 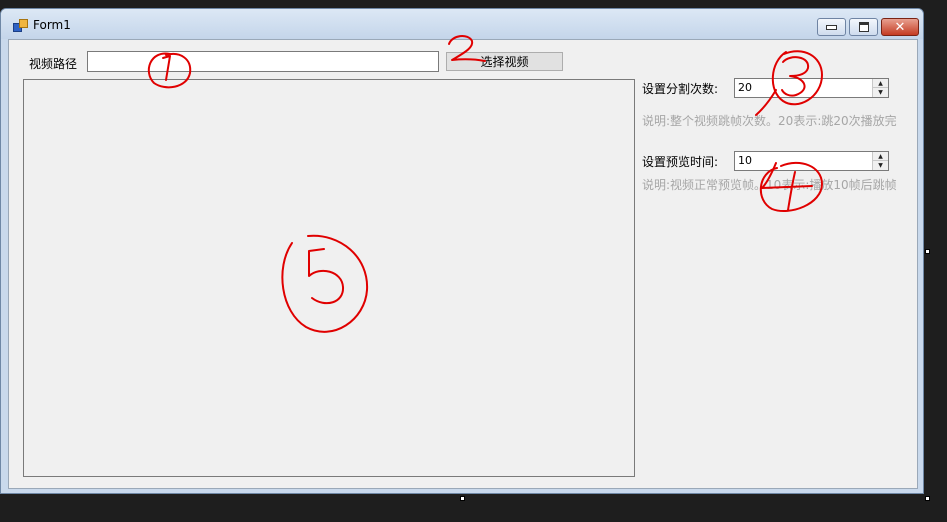 I want to click on minimize-icon, so click(x=831, y=27).